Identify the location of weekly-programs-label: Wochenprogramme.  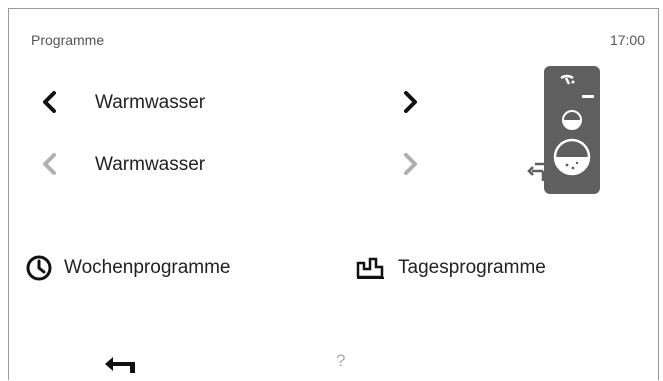
(147, 267).